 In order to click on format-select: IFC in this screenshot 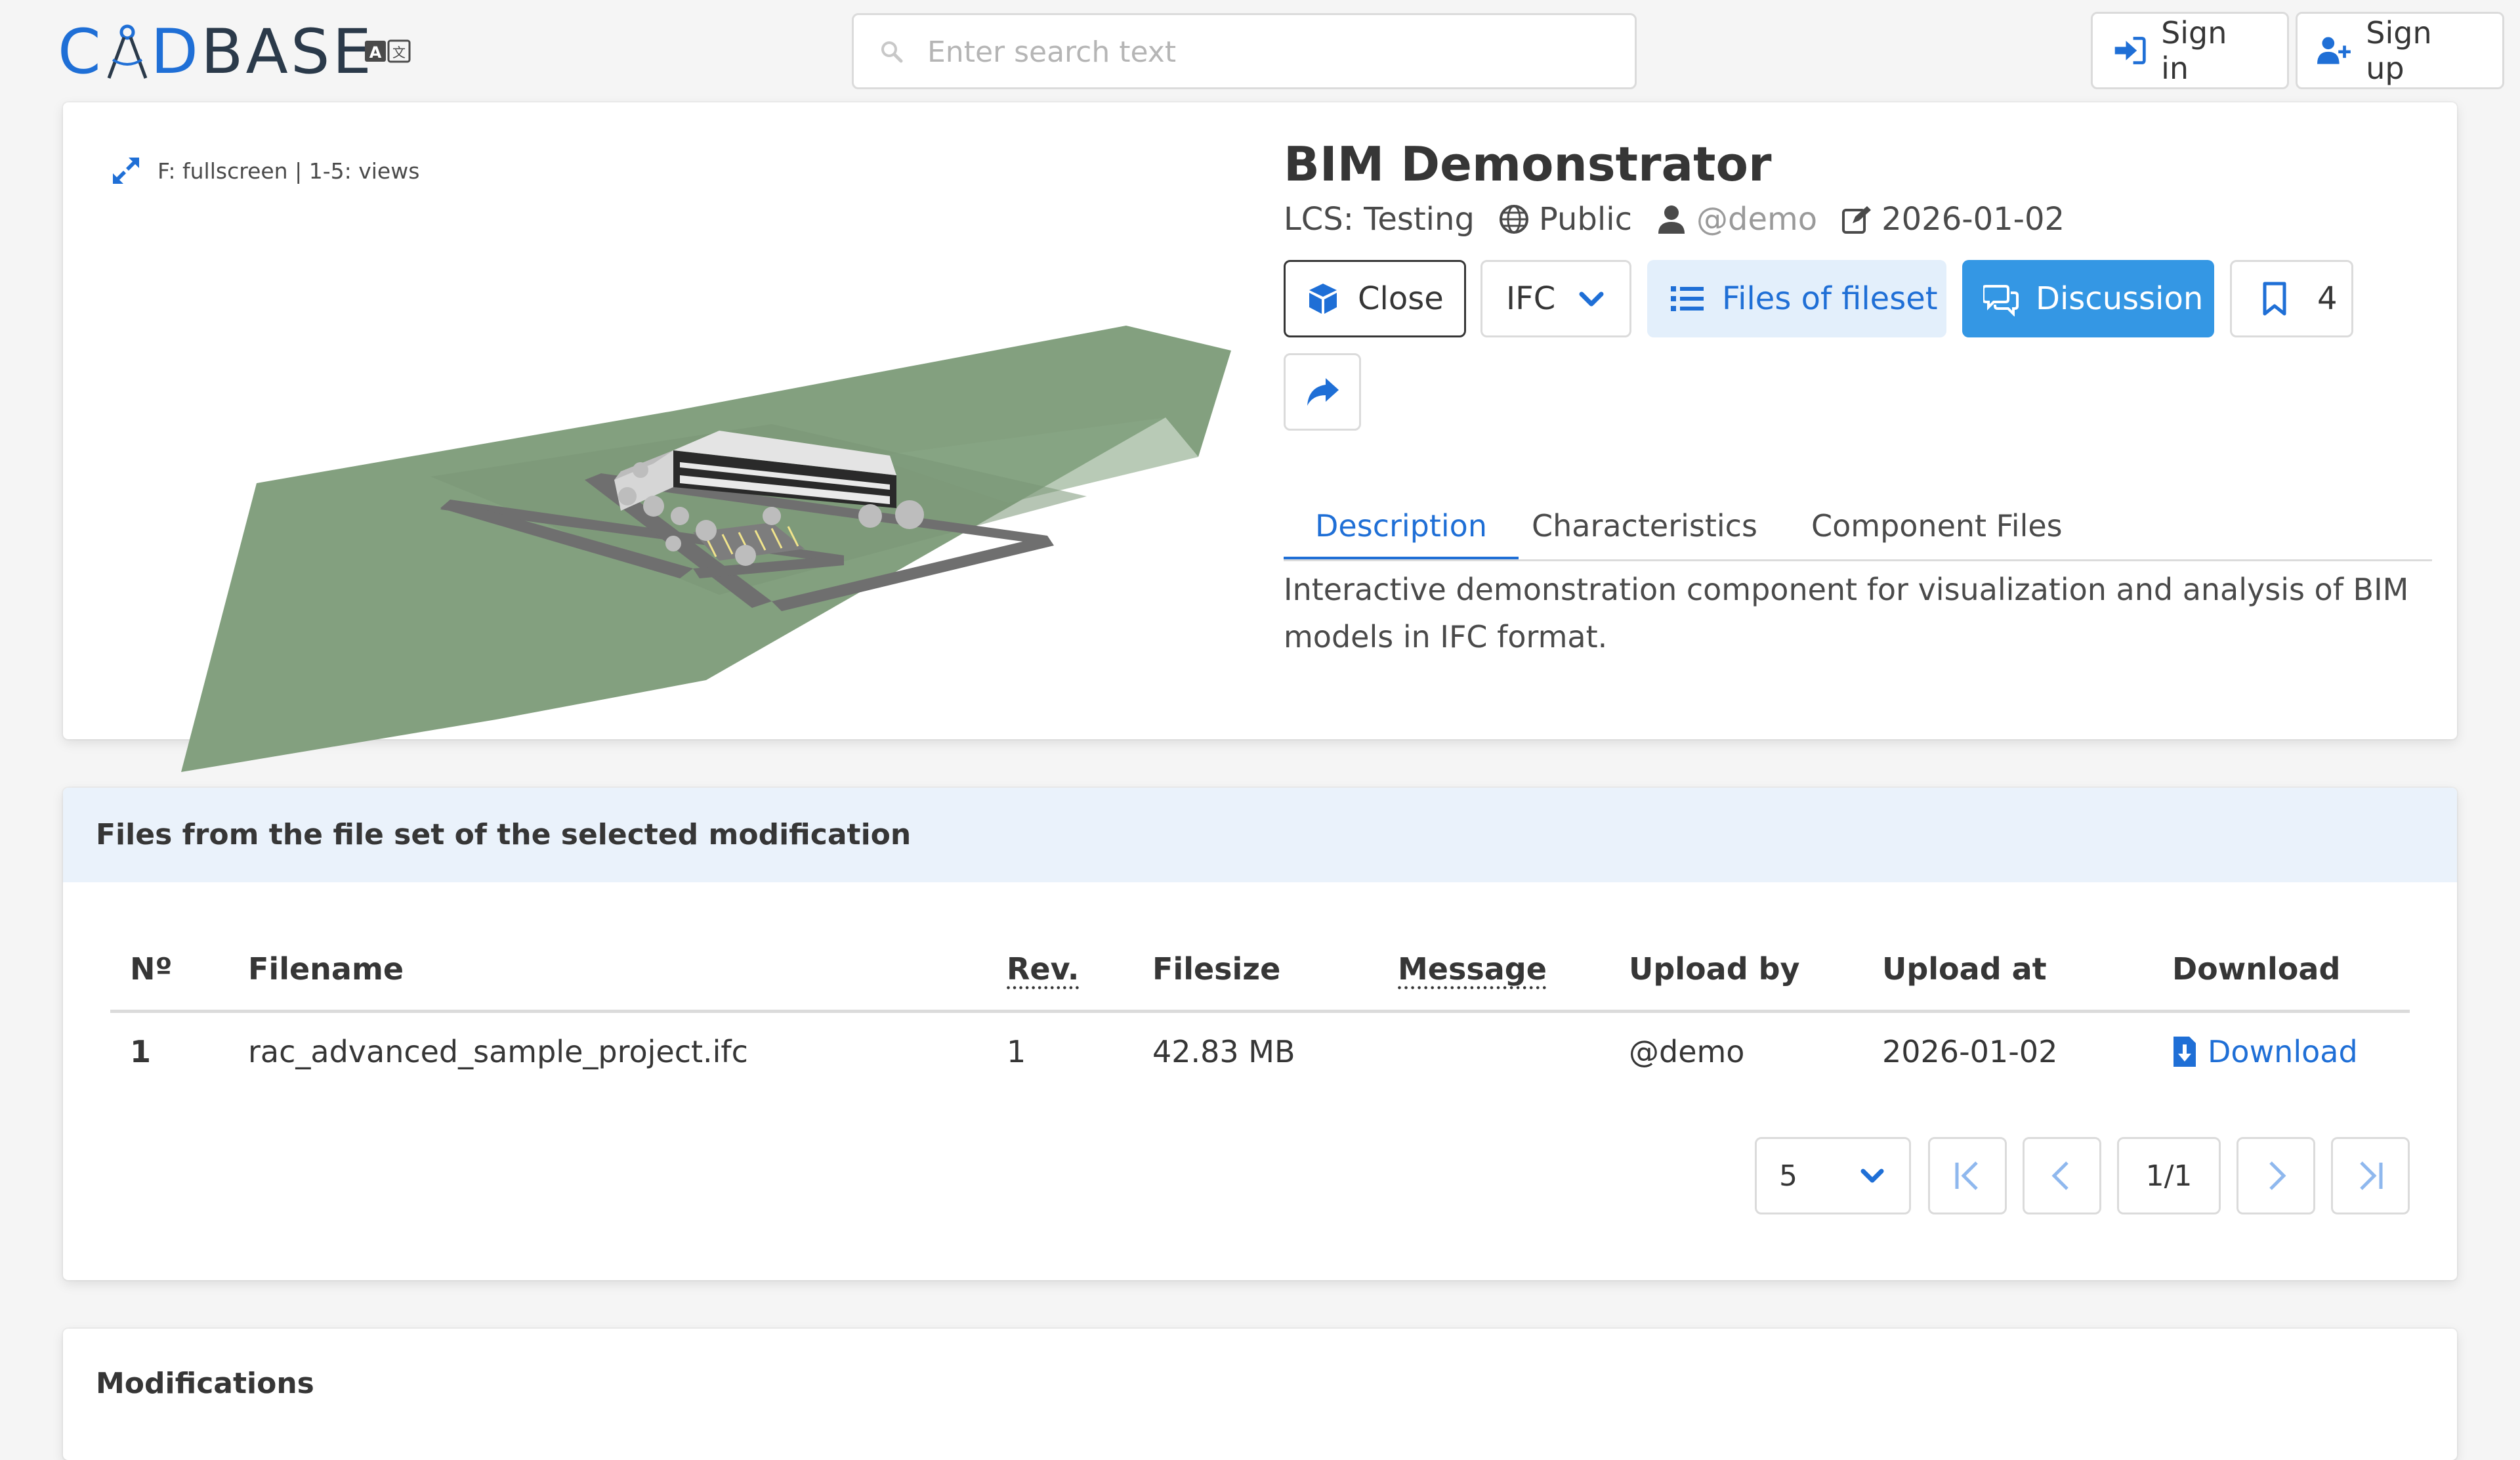, I will do `click(1555, 298)`.